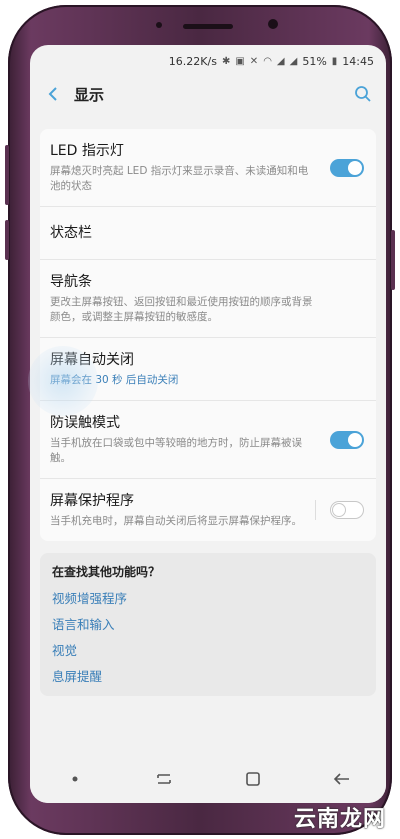 This screenshot has width=400, height=839. Describe the element at coordinates (106, 572) in the screenshot. I see `suggestions-title: 在查找其他功能吗？` at that location.